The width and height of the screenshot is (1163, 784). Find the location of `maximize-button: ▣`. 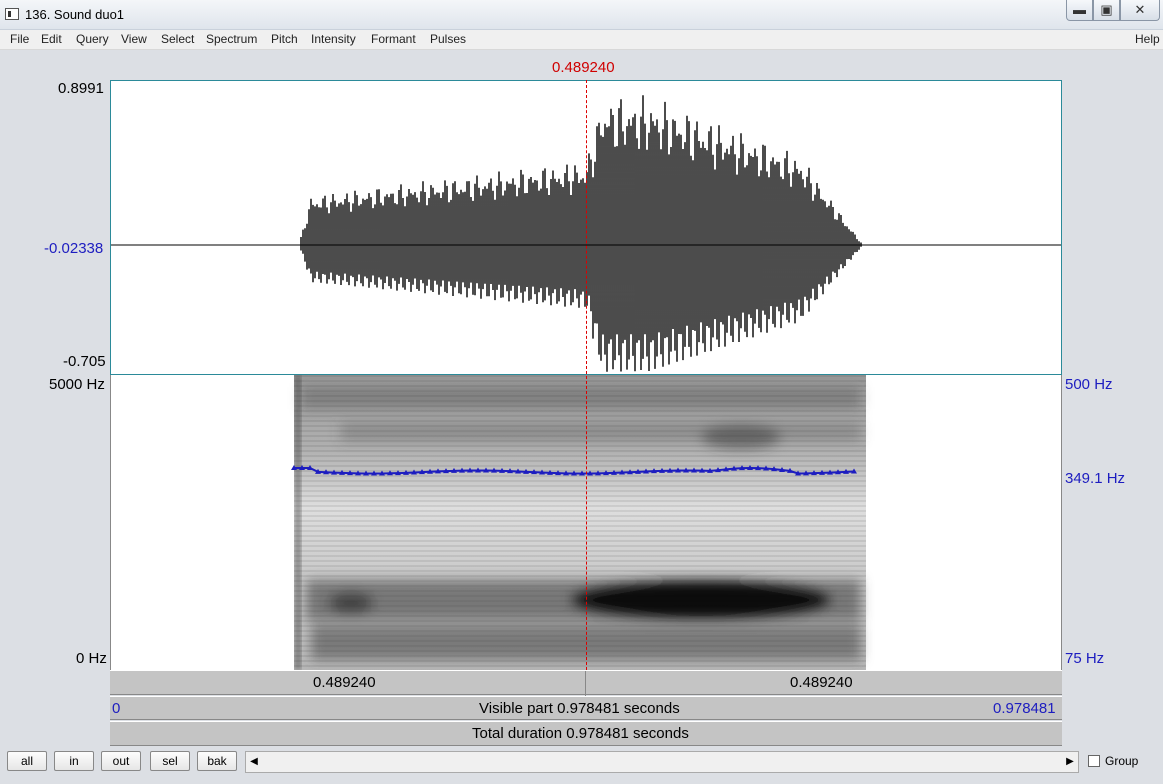

maximize-button: ▣ is located at coordinates (1106, 10).